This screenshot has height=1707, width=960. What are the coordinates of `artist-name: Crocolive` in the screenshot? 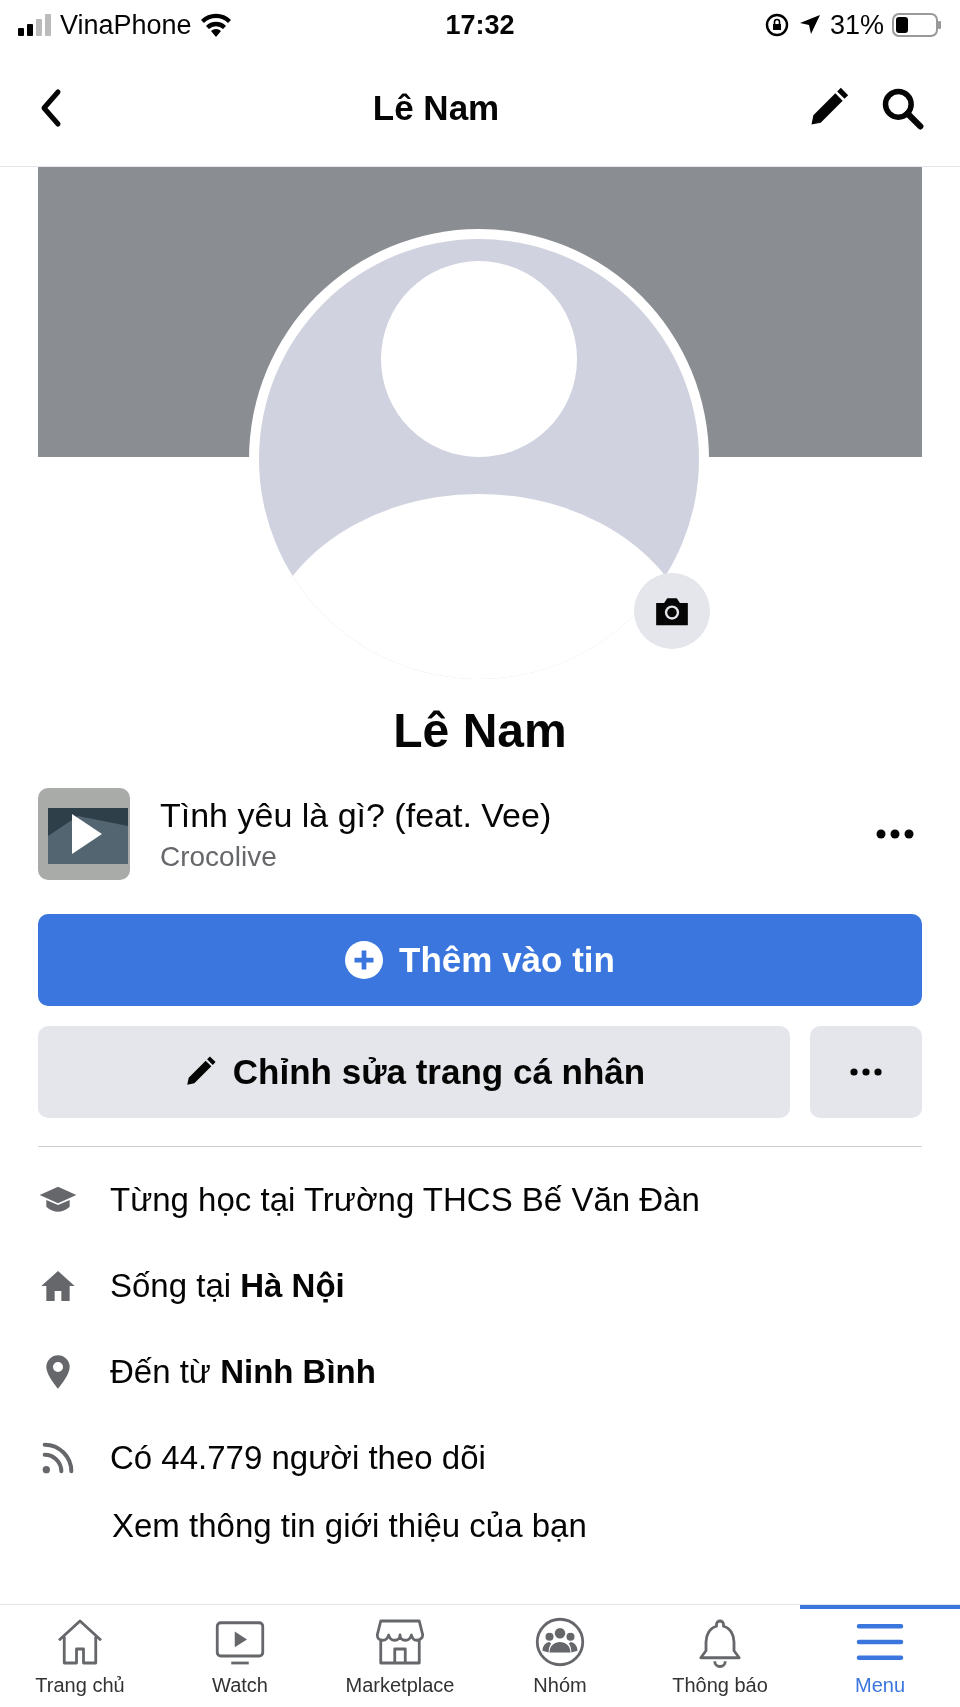 It's located at (219, 856).